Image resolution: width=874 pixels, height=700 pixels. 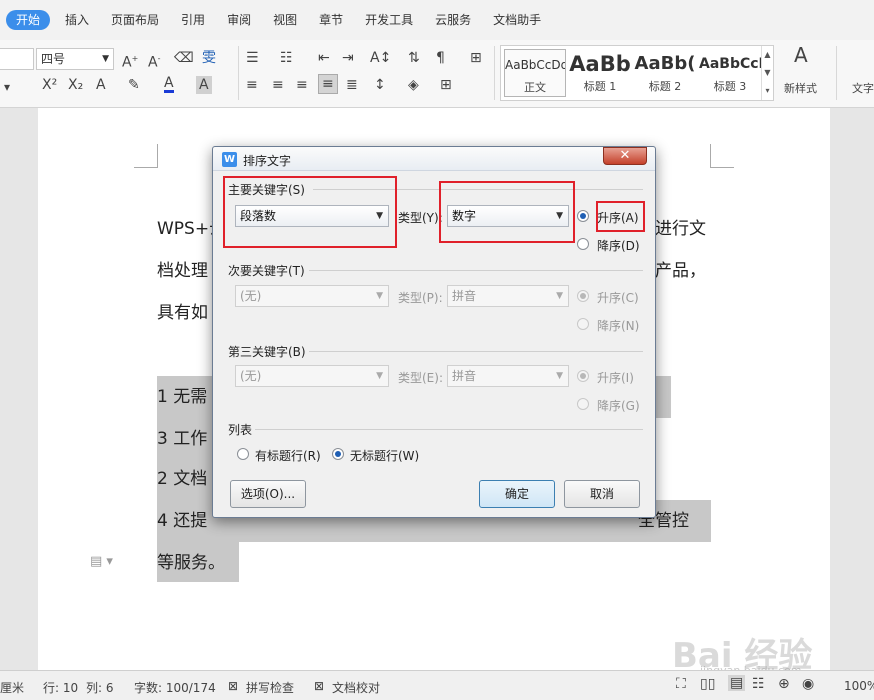 What do you see at coordinates (239, 20) in the screenshot?
I see `tab-review: 审阅` at bounding box center [239, 20].